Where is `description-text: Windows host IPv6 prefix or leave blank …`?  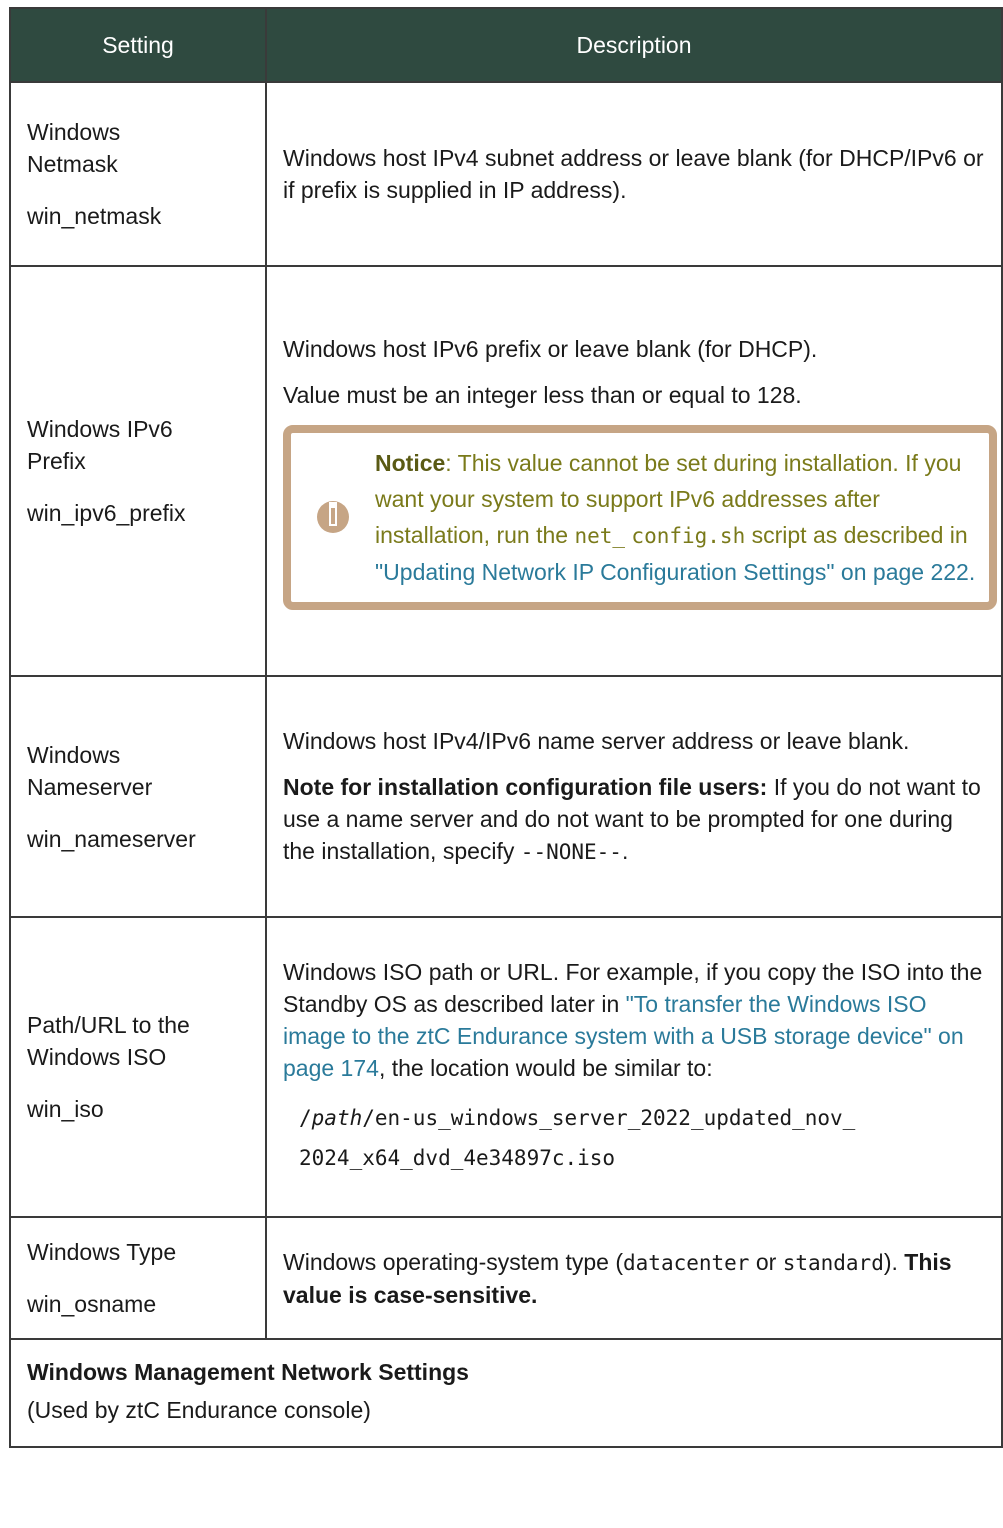
description-text: Windows host IPv6 prefix or leave blank … is located at coordinates (550, 348).